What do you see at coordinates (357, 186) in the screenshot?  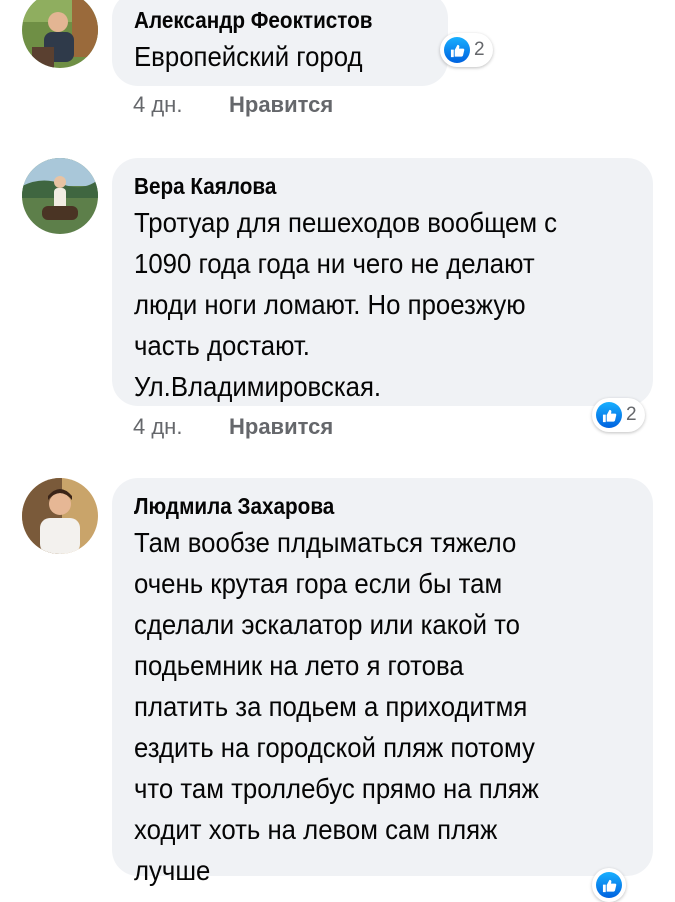 I see `comment-author: Вера Каялова` at bounding box center [357, 186].